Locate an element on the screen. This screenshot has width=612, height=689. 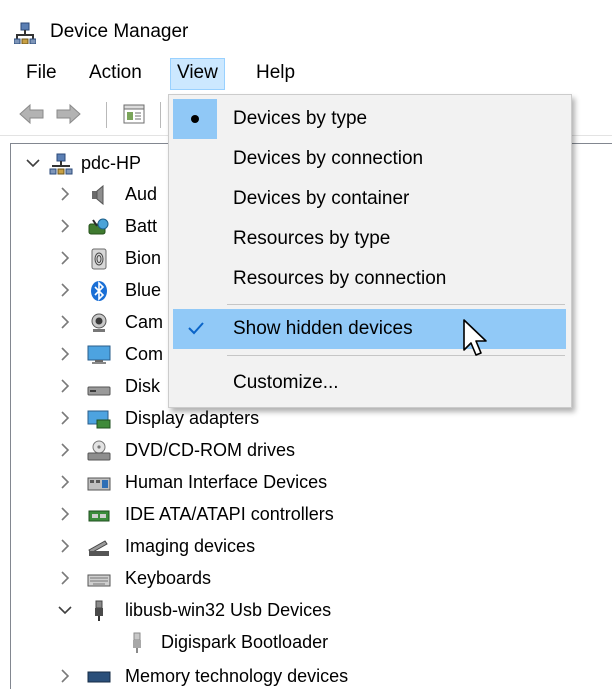
hid-icon is located at coordinates (99, 484).